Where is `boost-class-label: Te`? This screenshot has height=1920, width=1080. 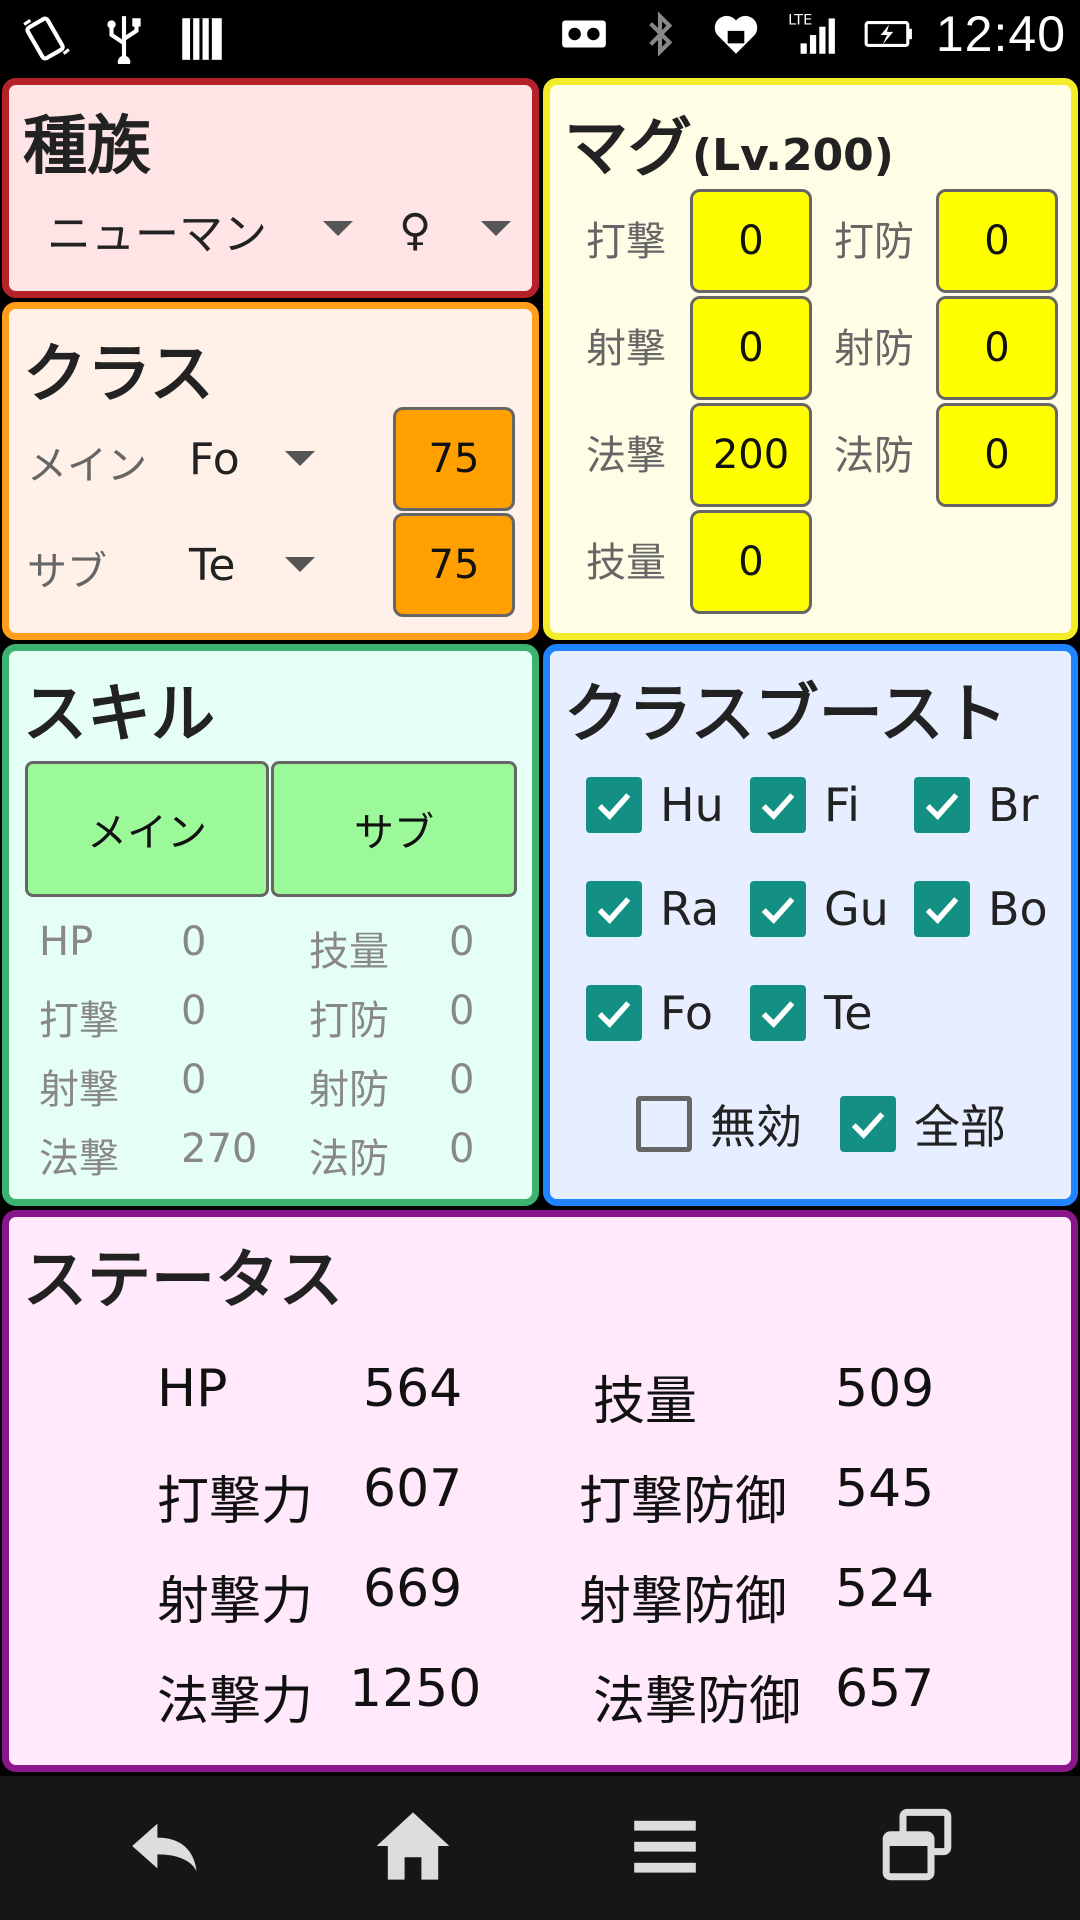 boost-class-label: Te is located at coordinates (848, 1013).